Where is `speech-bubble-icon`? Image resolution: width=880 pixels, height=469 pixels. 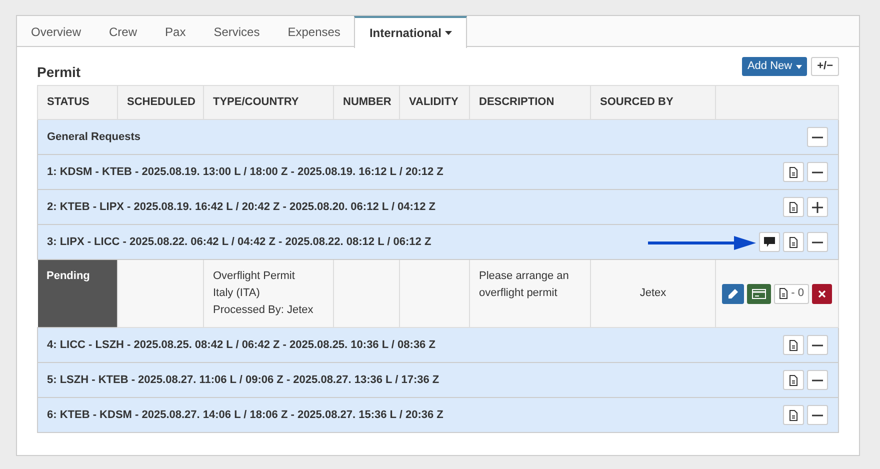 speech-bubble-icon is located at coordinates (769, 242).